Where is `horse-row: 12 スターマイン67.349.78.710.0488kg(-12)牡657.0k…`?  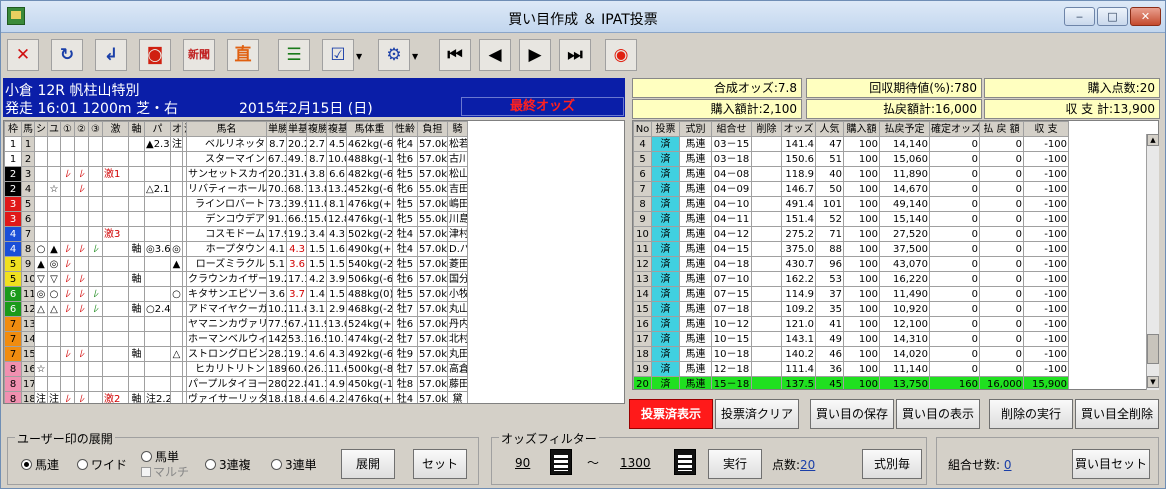 horse-row: 12 スターマイン67.349.78.710.0488kg(-12)牡657.0k… is located at coordinates (236, 159).